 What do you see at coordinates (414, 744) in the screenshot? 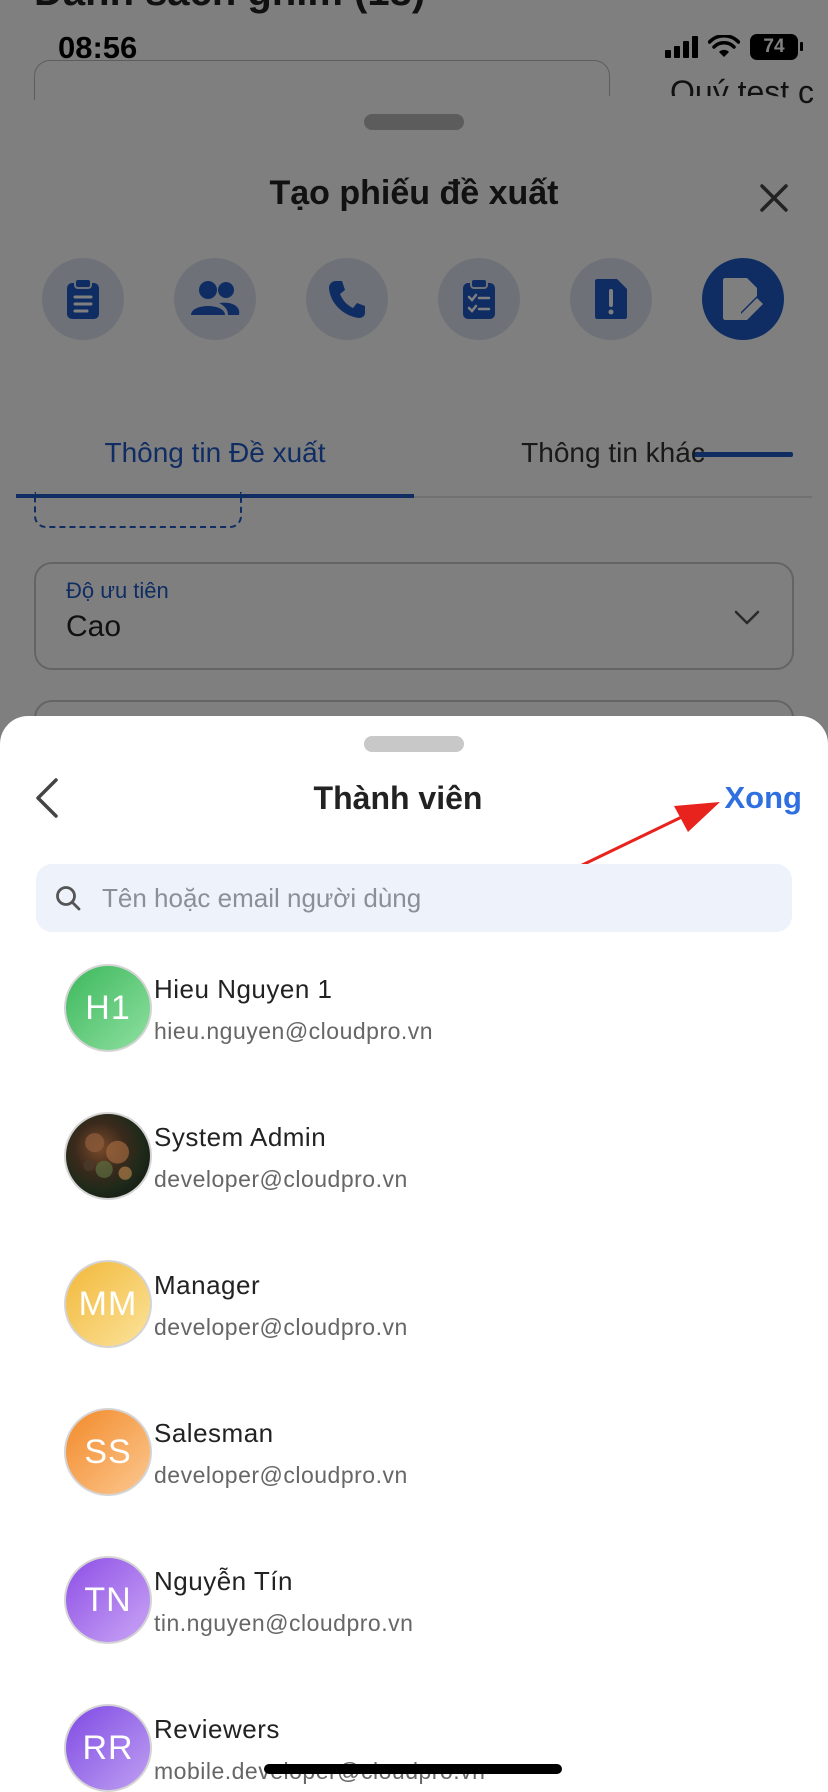
I see `members-sheet-drag-handle` at bounding box center [414, 744].